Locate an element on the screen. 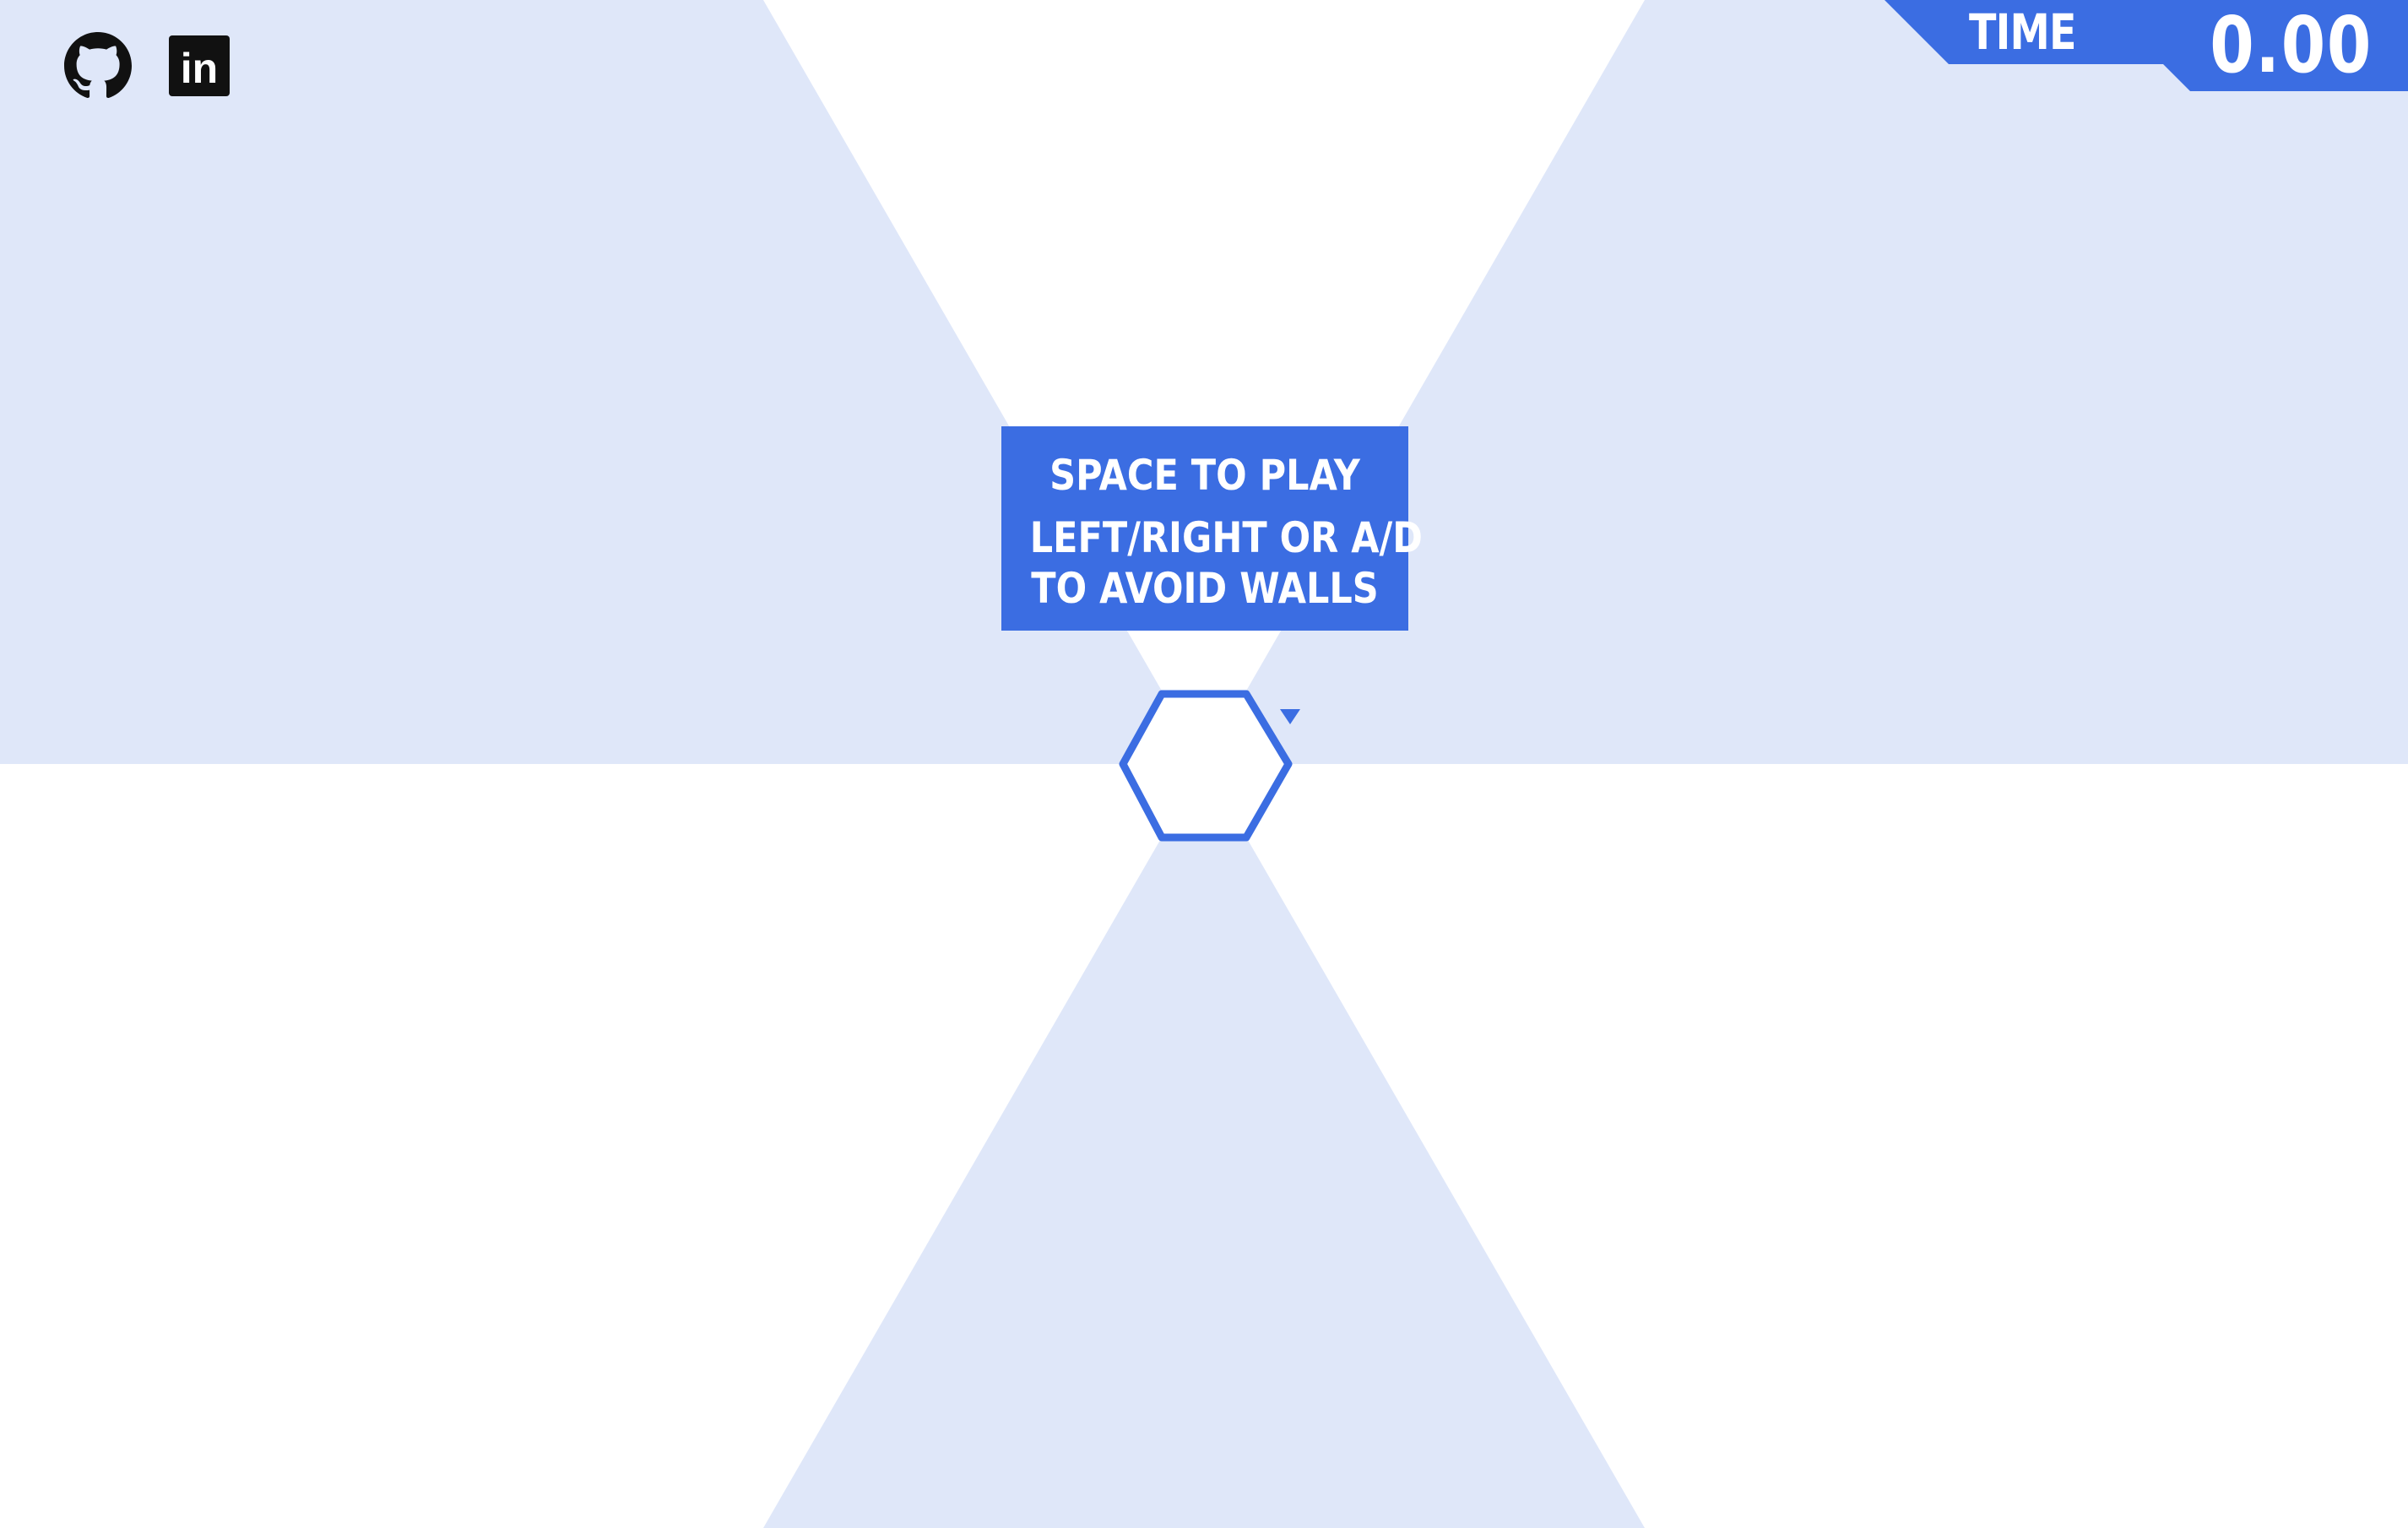 This screenshot has width=2408, height=1528. time-label: TIME is located at coordinates (2023, 32).